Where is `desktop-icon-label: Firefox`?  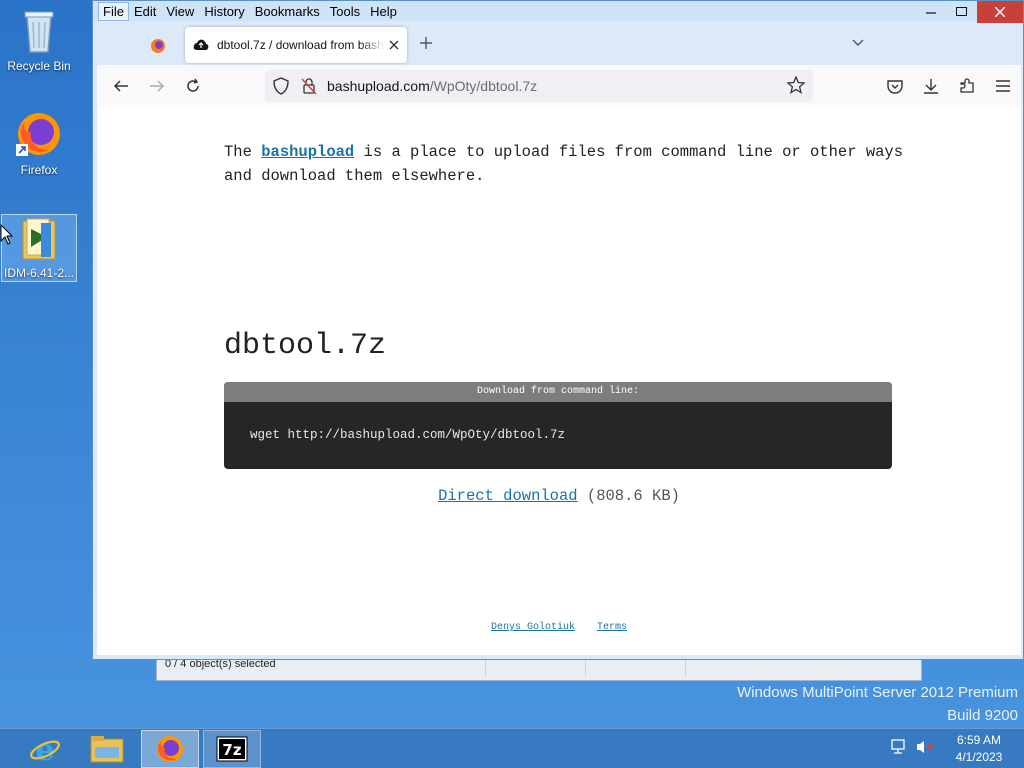 desktop-icon-label: Firefox is located at coordinates (39, 170).